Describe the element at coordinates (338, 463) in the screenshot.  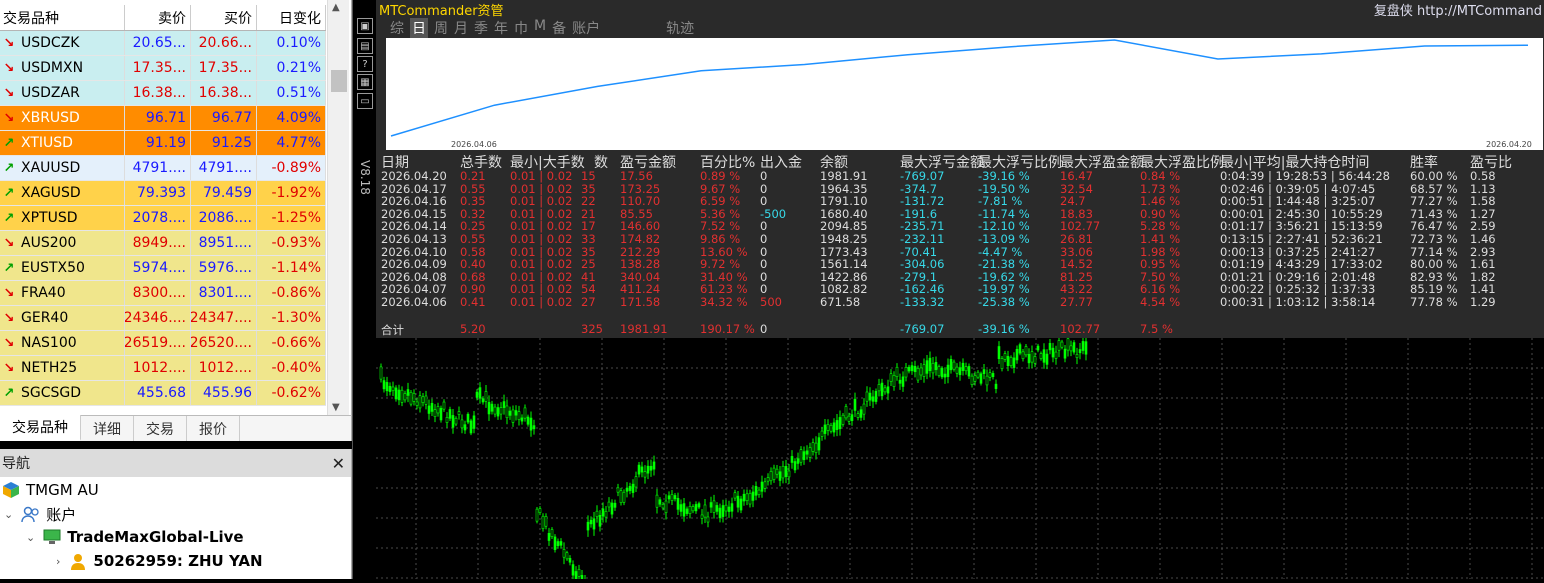
I see `close-icon: ✕` at that location.